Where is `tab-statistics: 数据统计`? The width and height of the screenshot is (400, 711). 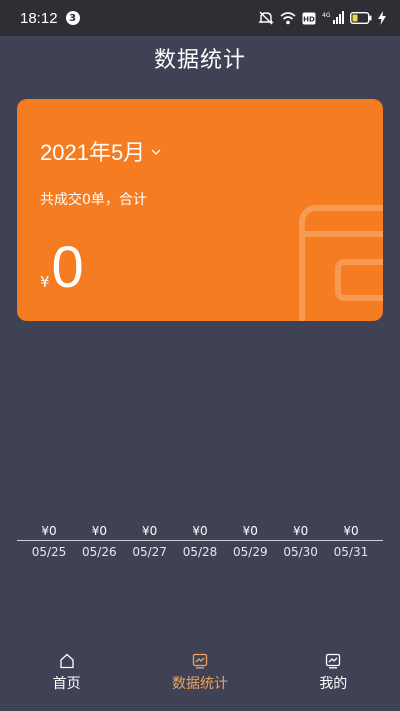 tab-statistics: 数据统计 is located at coordinates (200, 672).